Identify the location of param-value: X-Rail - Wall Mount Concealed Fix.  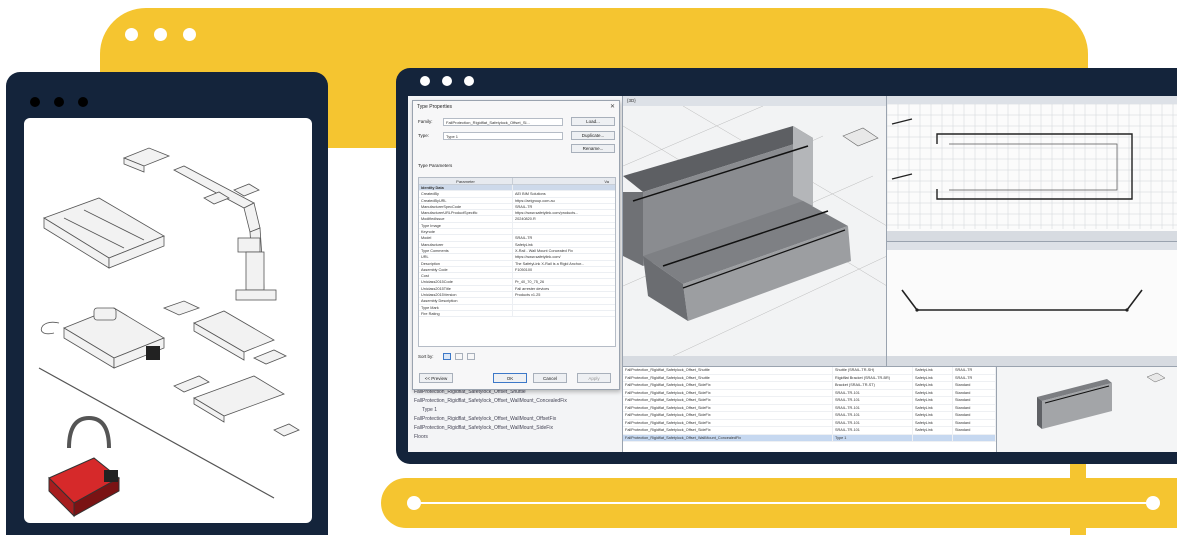
(564, 250).